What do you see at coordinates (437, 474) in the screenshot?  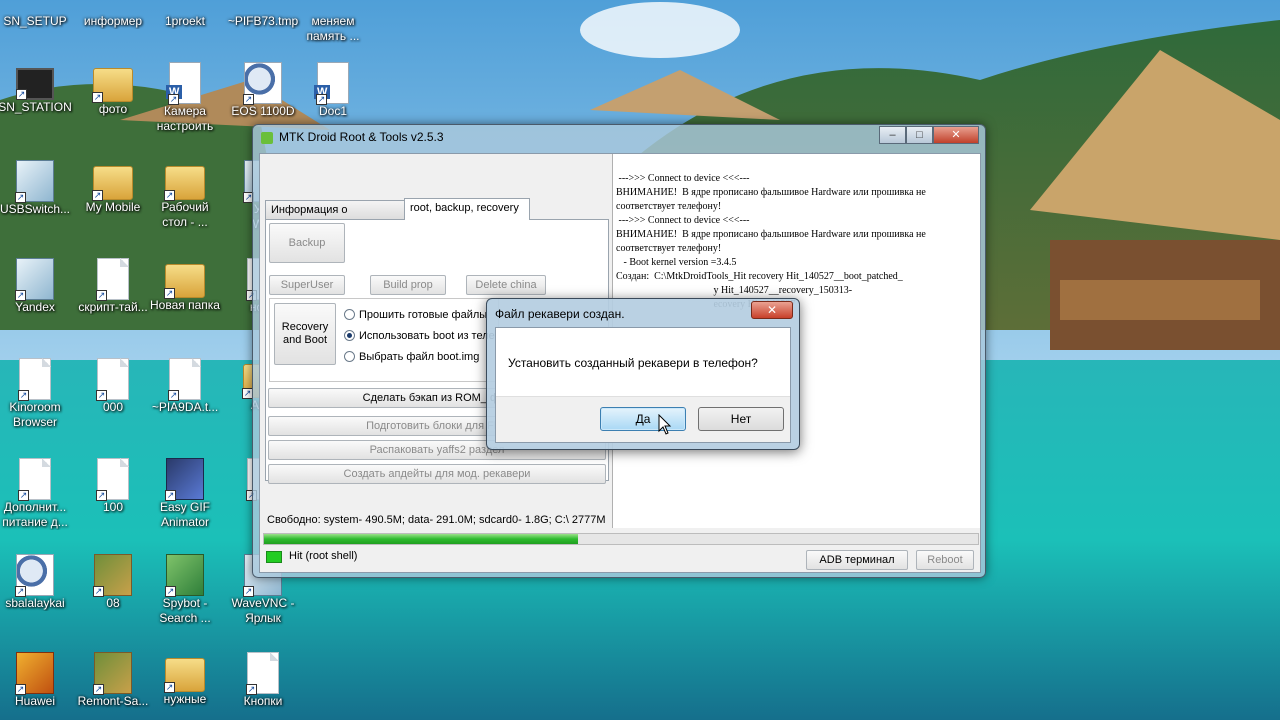 I see `create-updates-button: Создать апдейты для мод. рекавери` at bounding box center [437, 474].